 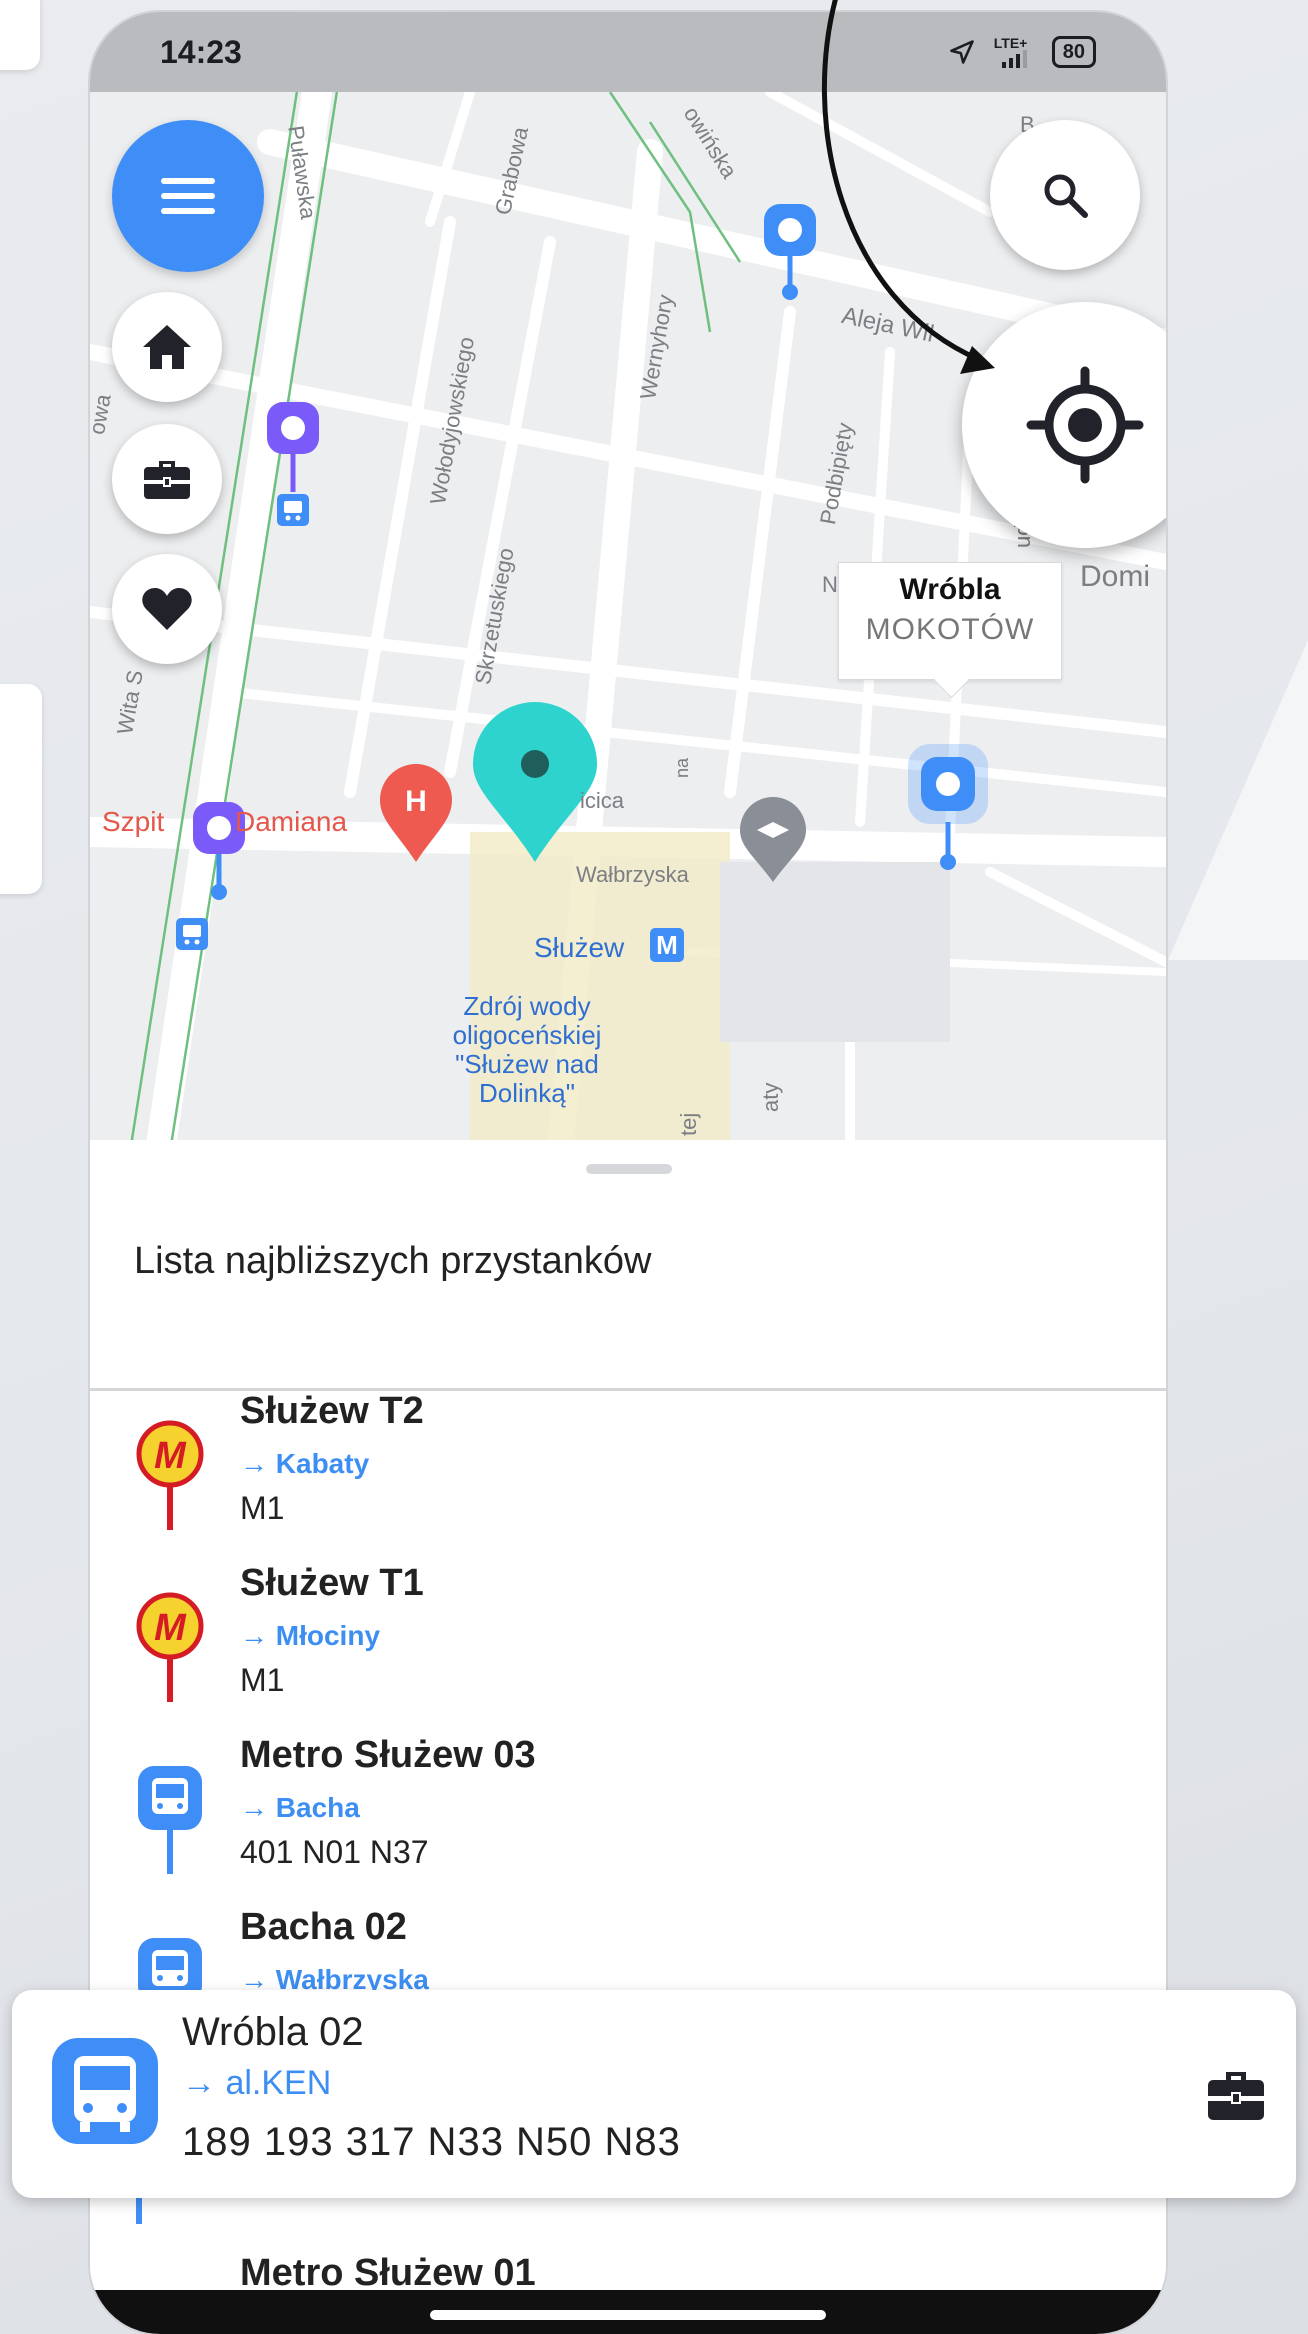 What do you see at coordinates (300, 1807) in the screenshot?
I see `stop-direction: → Bacha` at bounding box center [300, 1807].